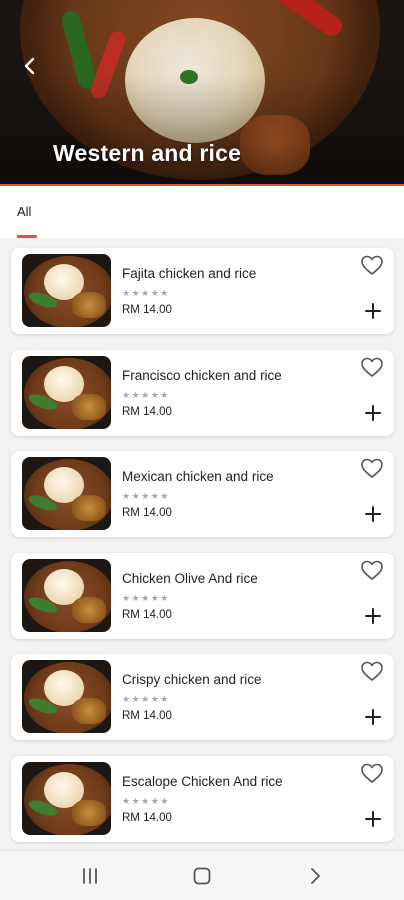 The image size is (404, 900). What do you see at coordinates (24, 211) in the screenshot?
I see `tab-all: All` at bounding box center [24, 211].